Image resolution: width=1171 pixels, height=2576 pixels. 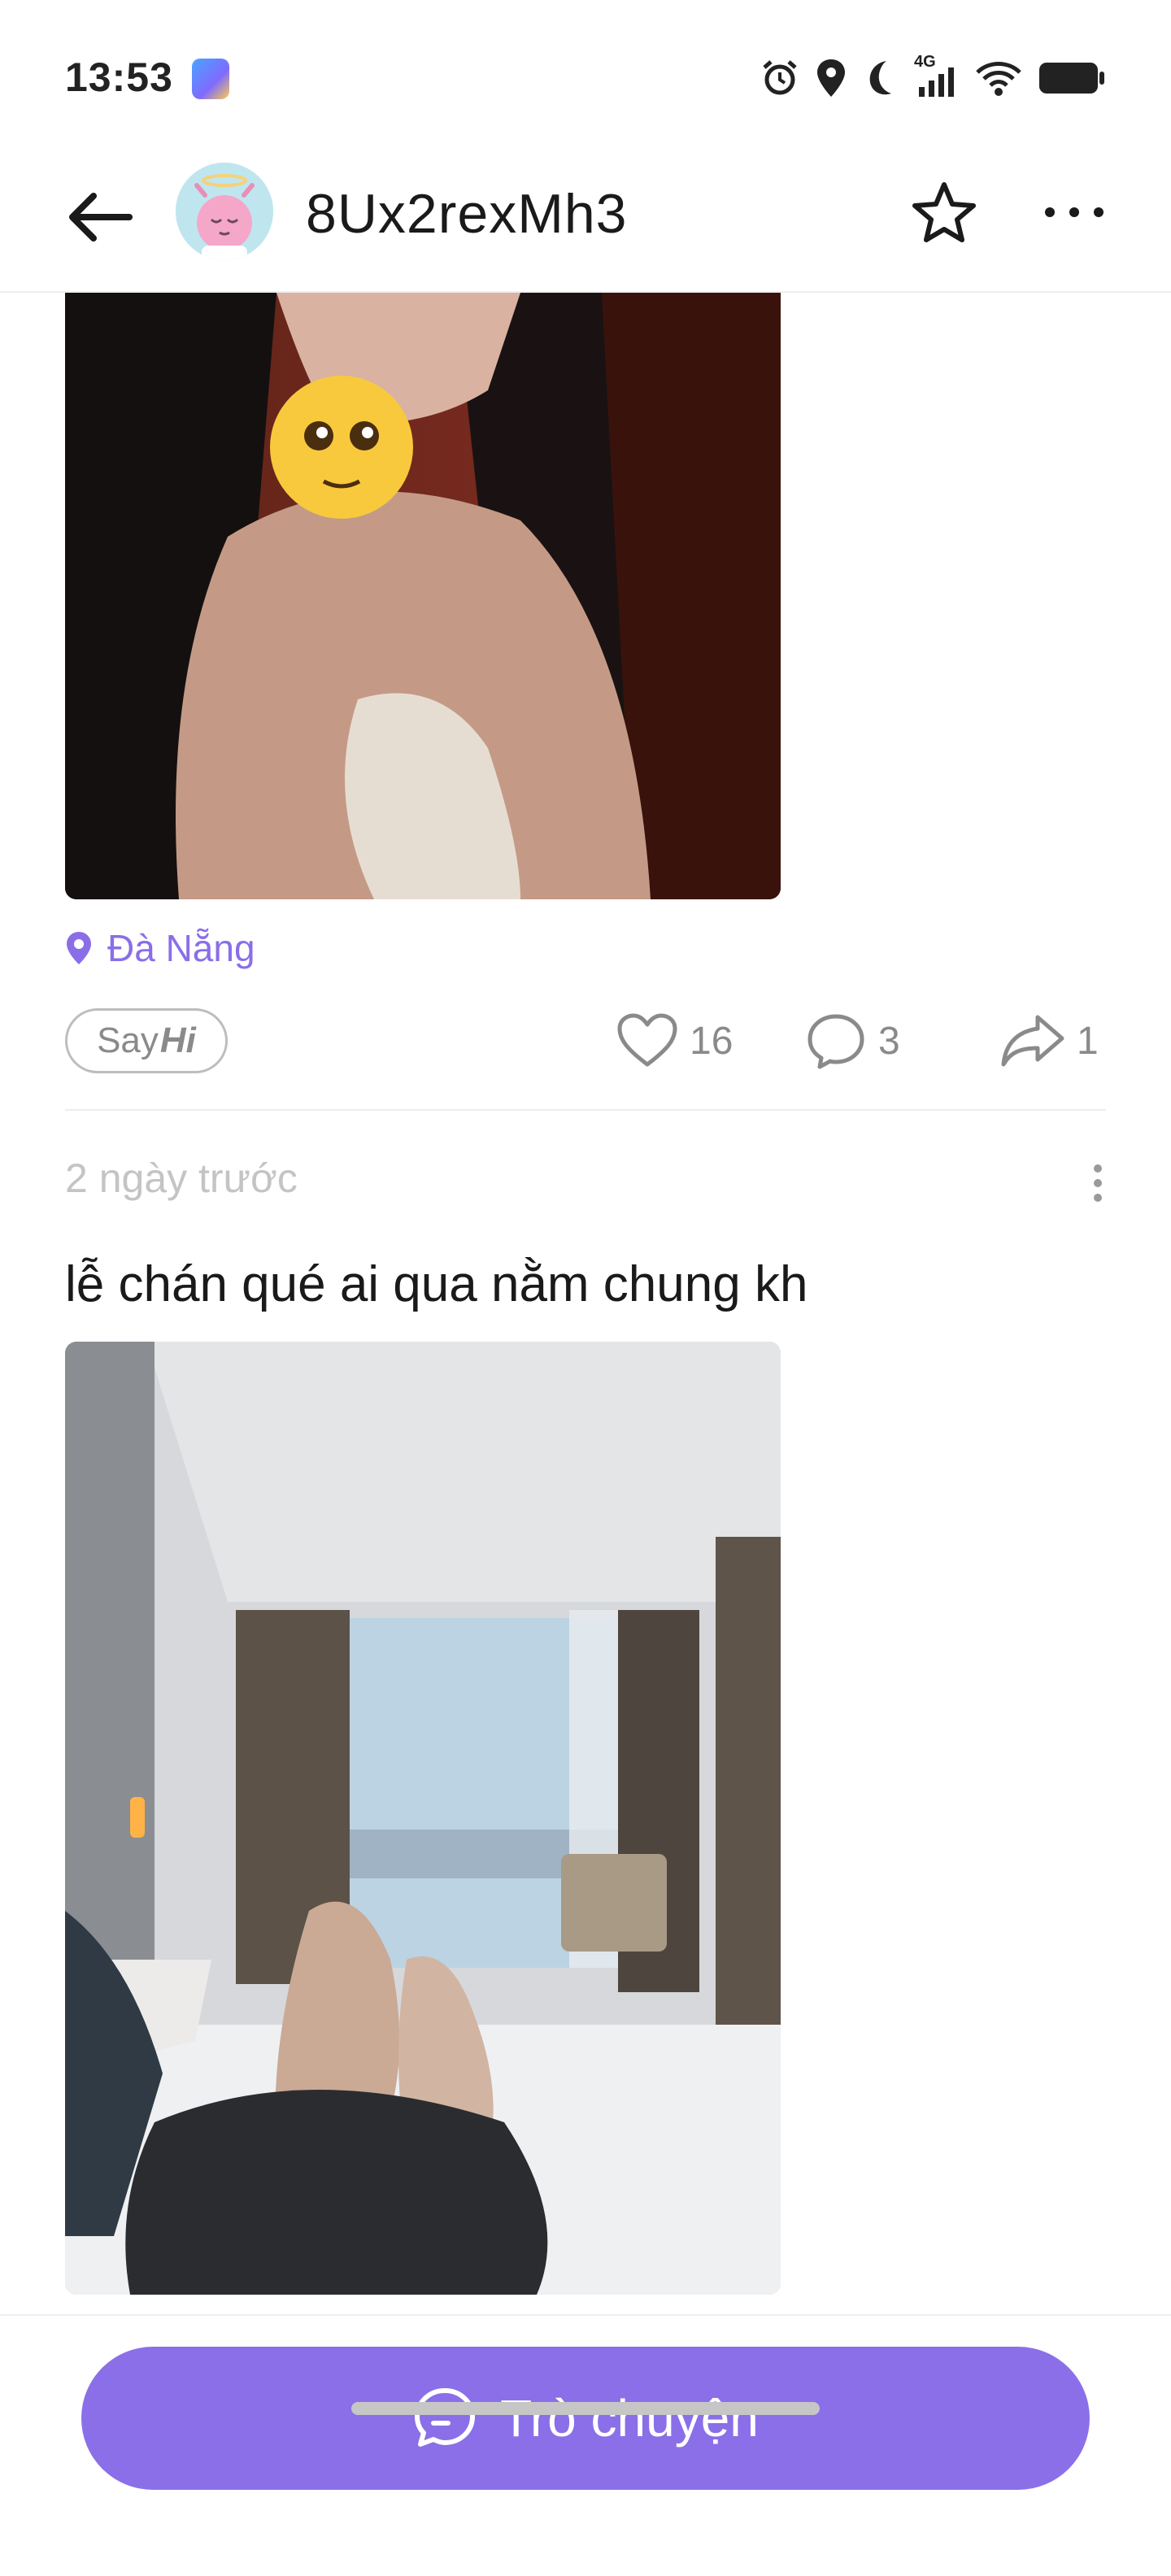 What do you see at coordinates (1088, 1041) in the screenshot?
I see `share-count: 1` at bounding box center [1088, 1041].